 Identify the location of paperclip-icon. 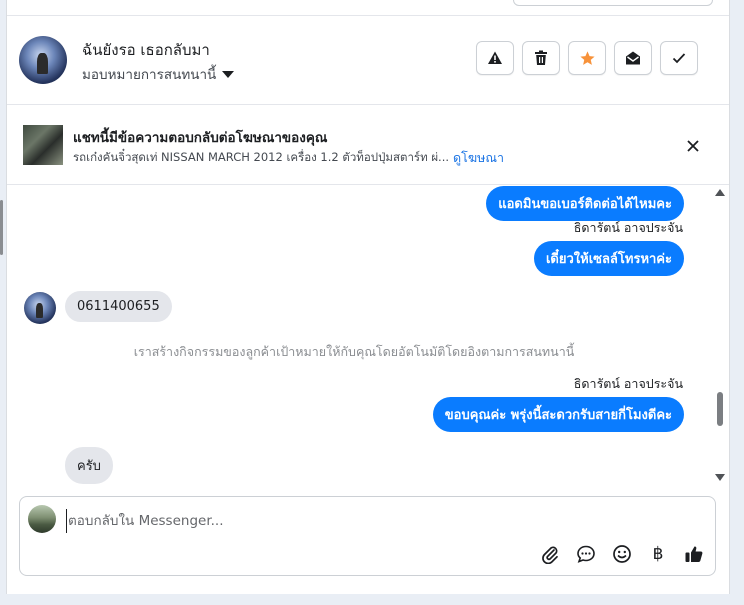
(550, 555).